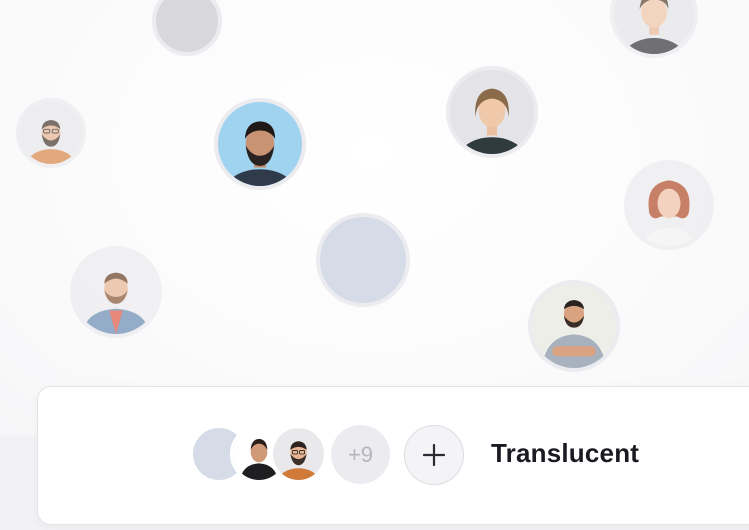 The height and width of the screenshot is (530, 749). I want to click on avatar-person-right-woman, so click(669, 205).